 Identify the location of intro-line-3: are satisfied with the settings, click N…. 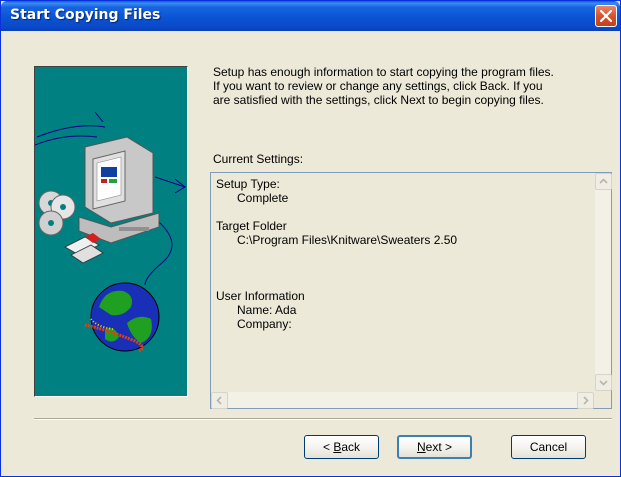
(378, 100).